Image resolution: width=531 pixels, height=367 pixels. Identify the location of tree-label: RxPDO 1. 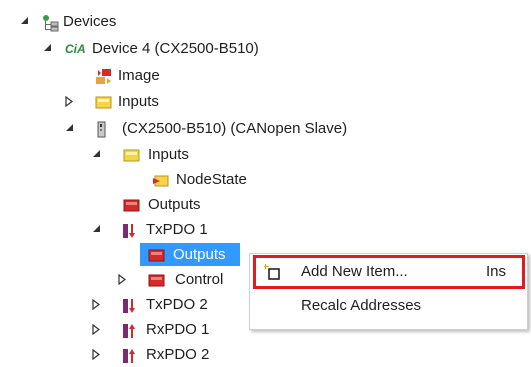
(178, 329).